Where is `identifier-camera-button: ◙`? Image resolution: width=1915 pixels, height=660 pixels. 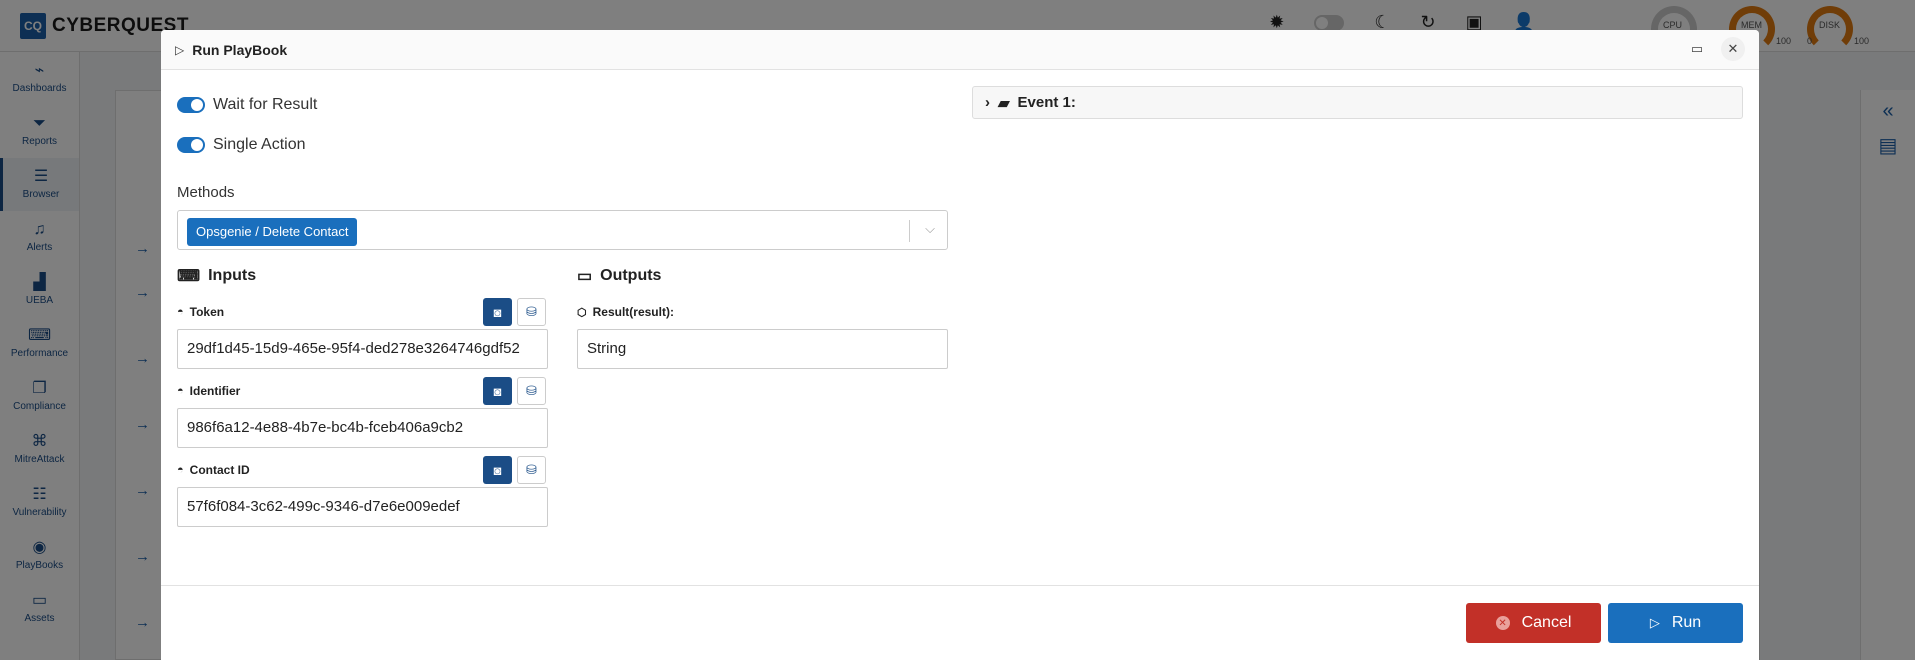
identifier-camera-button: ◙ is located at coordinates (497, 391).